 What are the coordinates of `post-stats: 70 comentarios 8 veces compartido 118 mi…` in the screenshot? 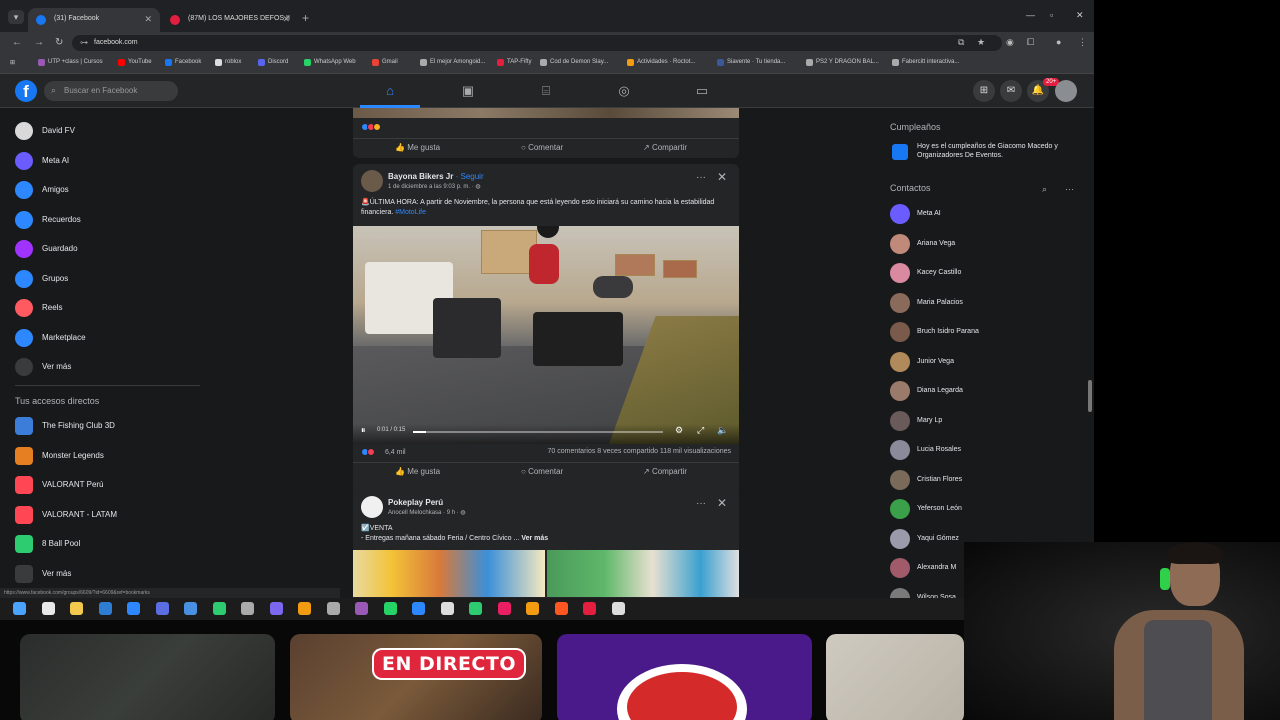 It's located at (639, 451).